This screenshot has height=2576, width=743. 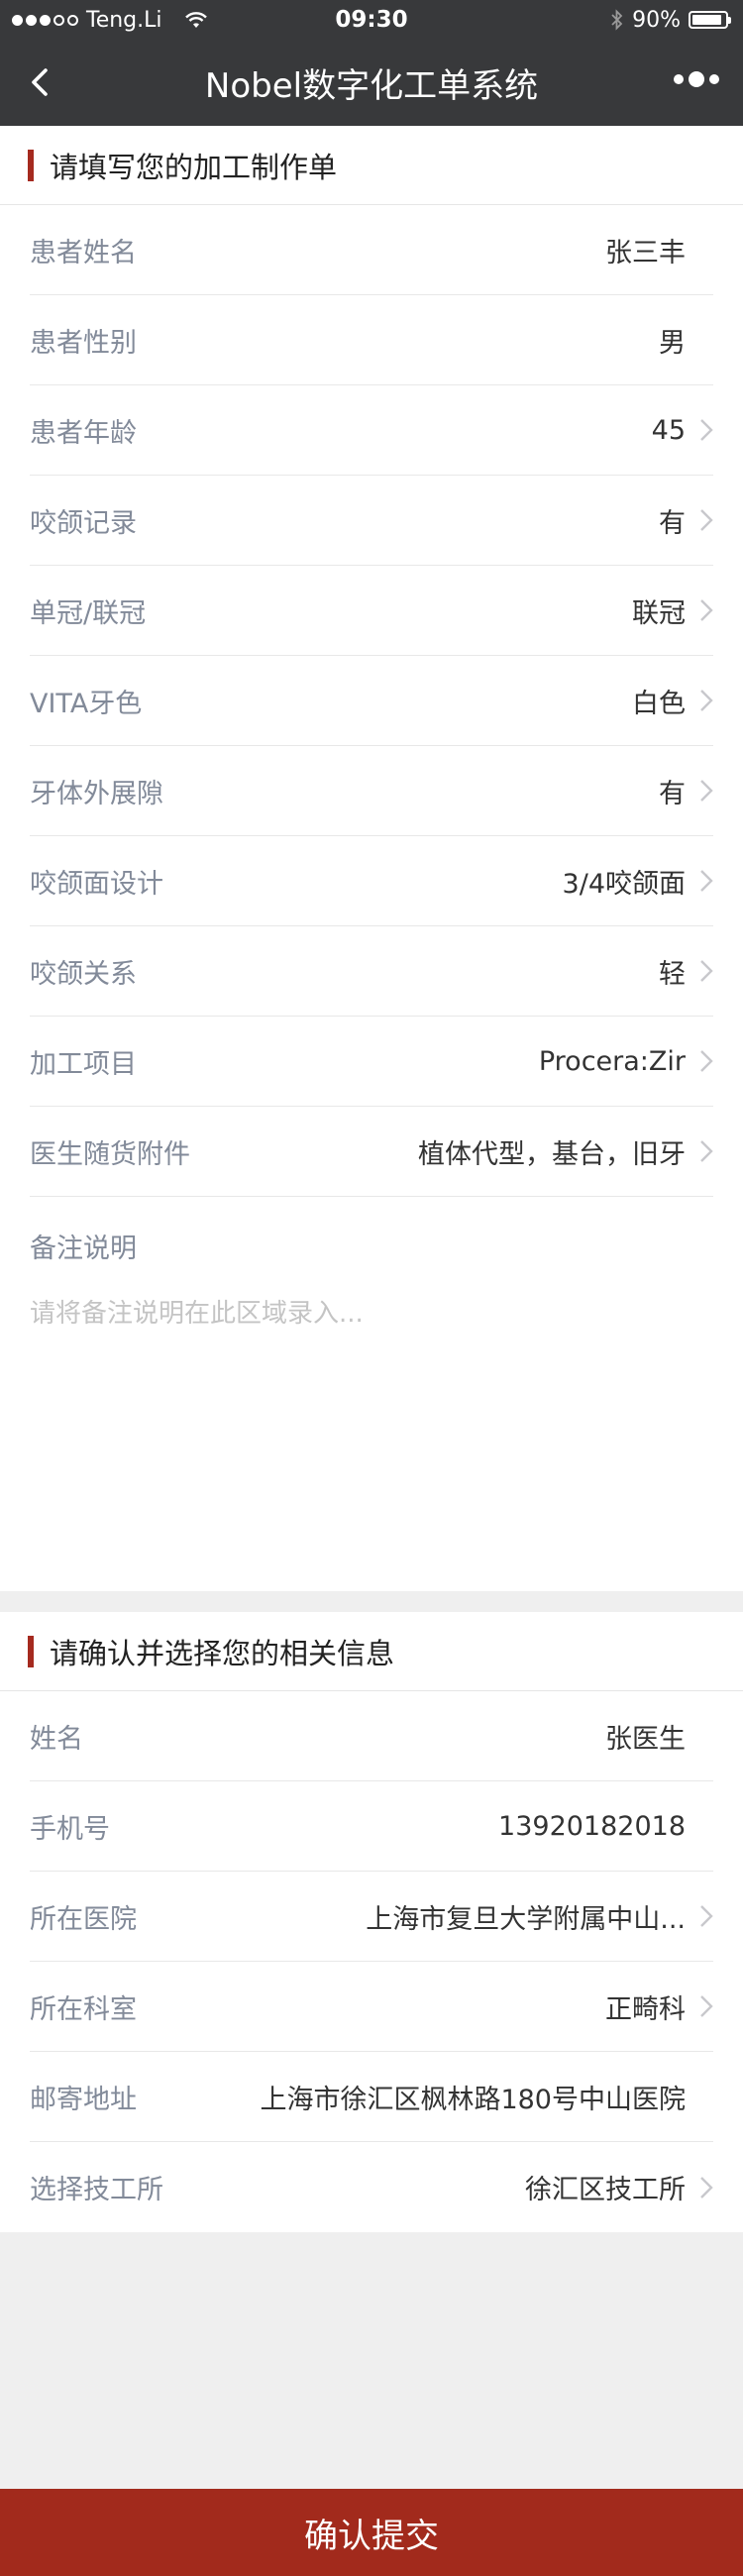 I want to click on row-value-group: 植体代型，基台，旧牙, so click(x=565, y=1151).